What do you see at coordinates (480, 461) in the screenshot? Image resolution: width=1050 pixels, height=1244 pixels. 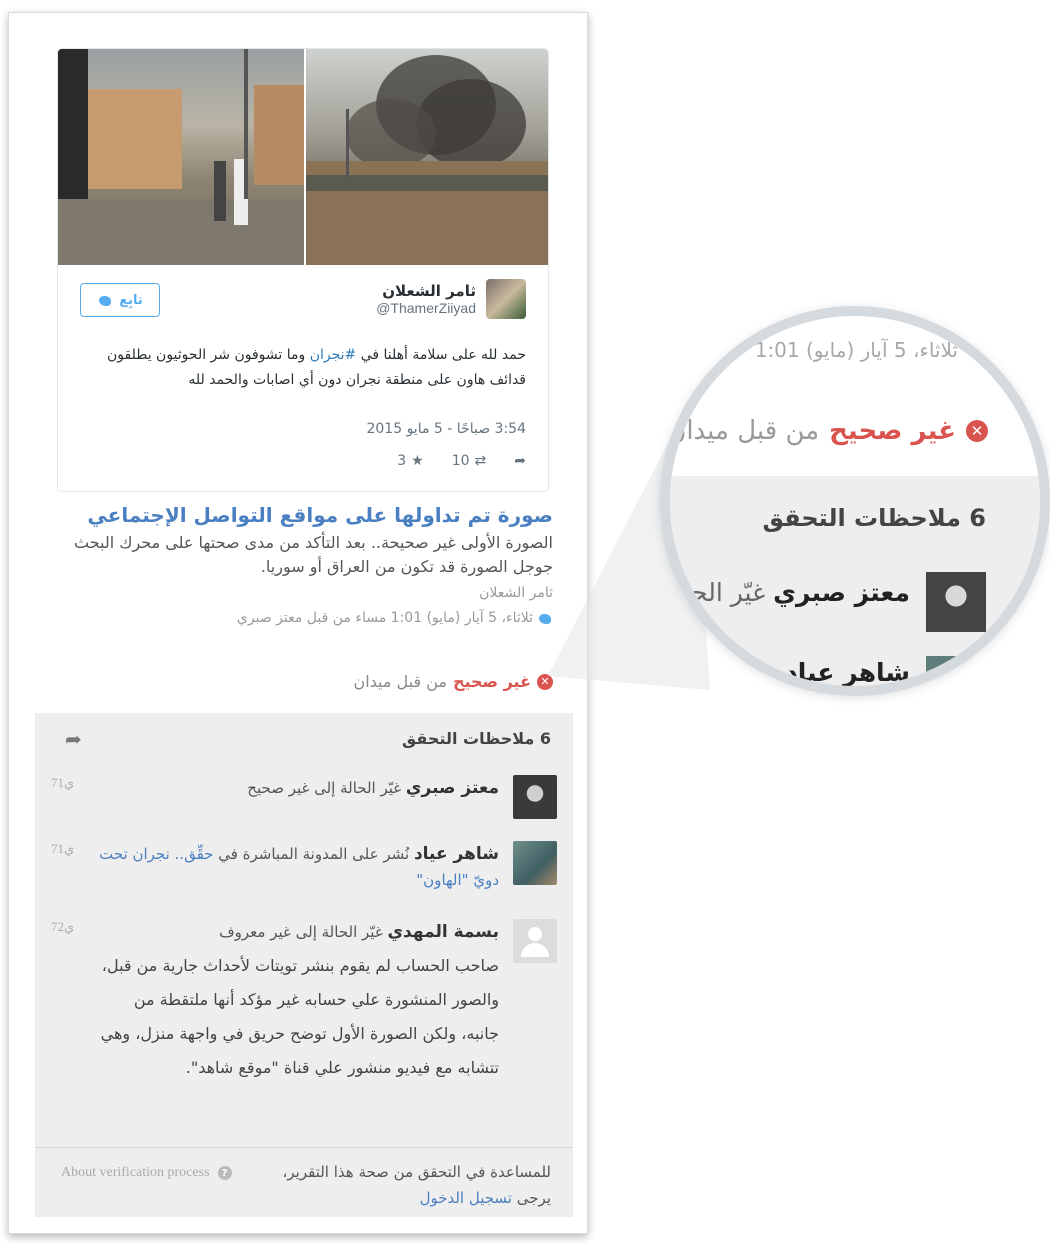 I see `retweet-icon: ⇄` at bounding box center [480, 461].